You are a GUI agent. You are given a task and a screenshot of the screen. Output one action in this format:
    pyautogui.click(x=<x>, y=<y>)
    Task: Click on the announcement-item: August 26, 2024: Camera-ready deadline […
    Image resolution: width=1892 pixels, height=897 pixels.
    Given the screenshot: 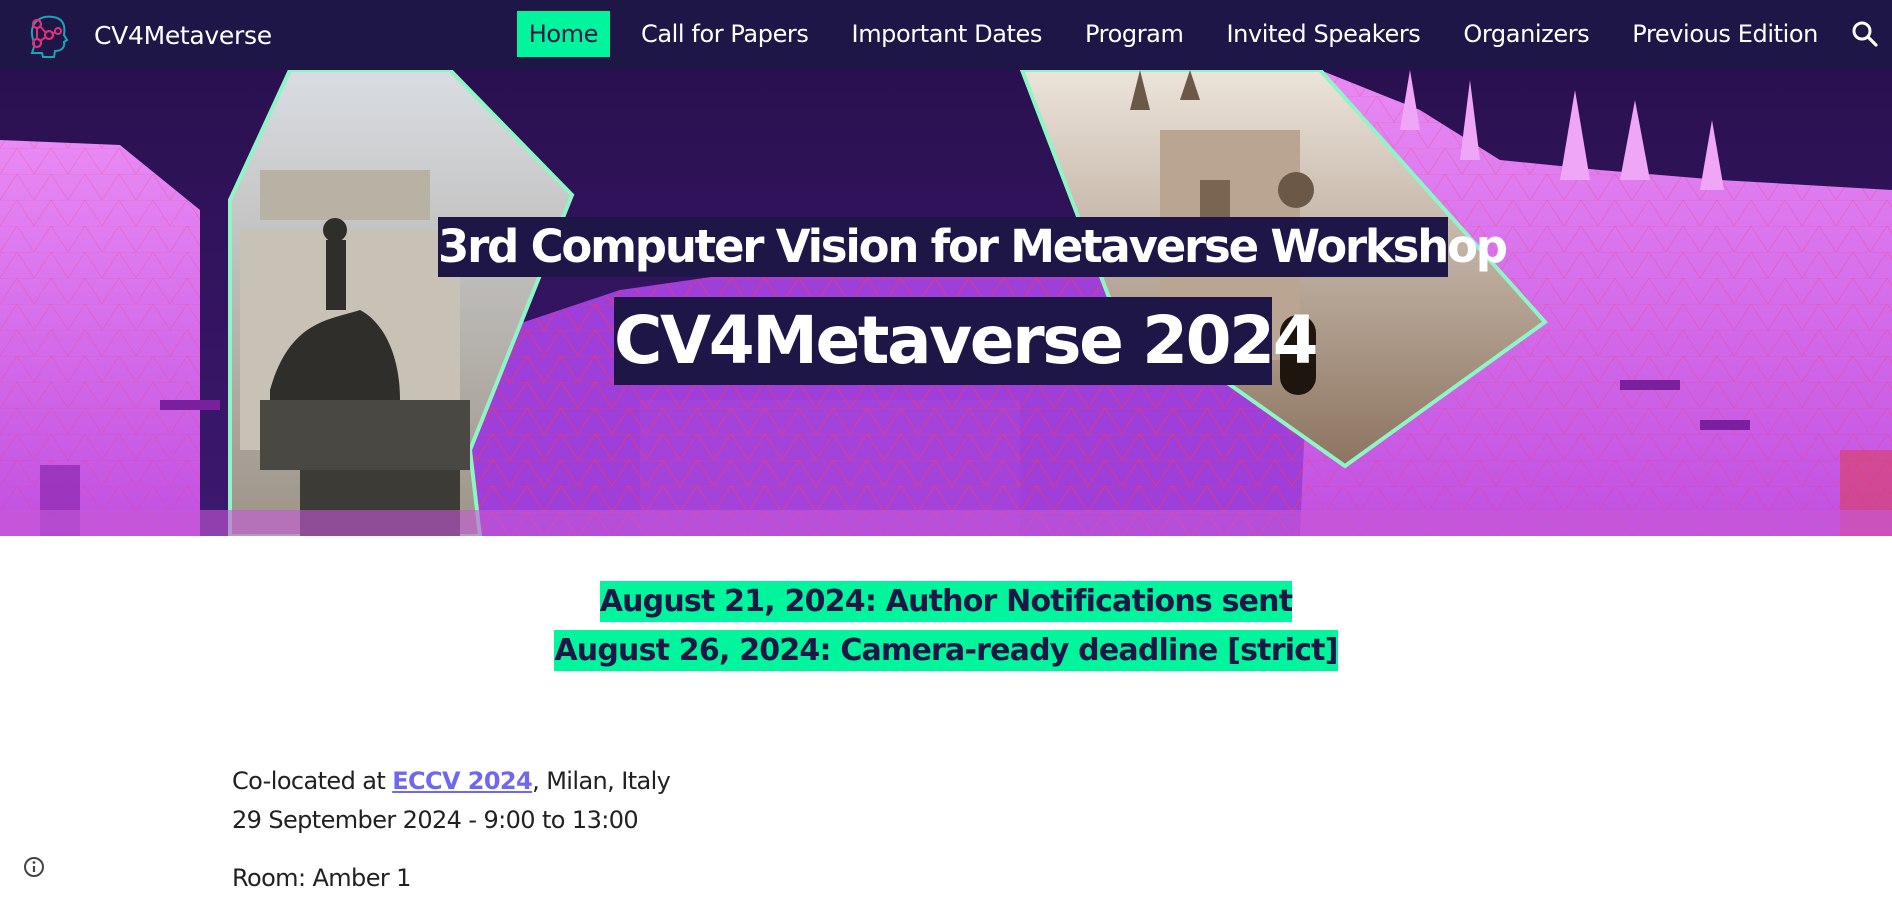 What is the action you would take?
    pyautogui.click(x=946, y=651)
    